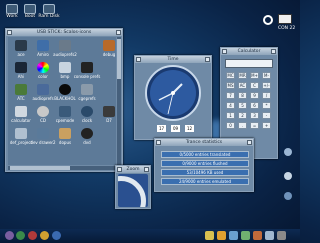 The width and height of the screenshot is (320, 243). I want to click on file-icon: ATC, so click(21, 95).